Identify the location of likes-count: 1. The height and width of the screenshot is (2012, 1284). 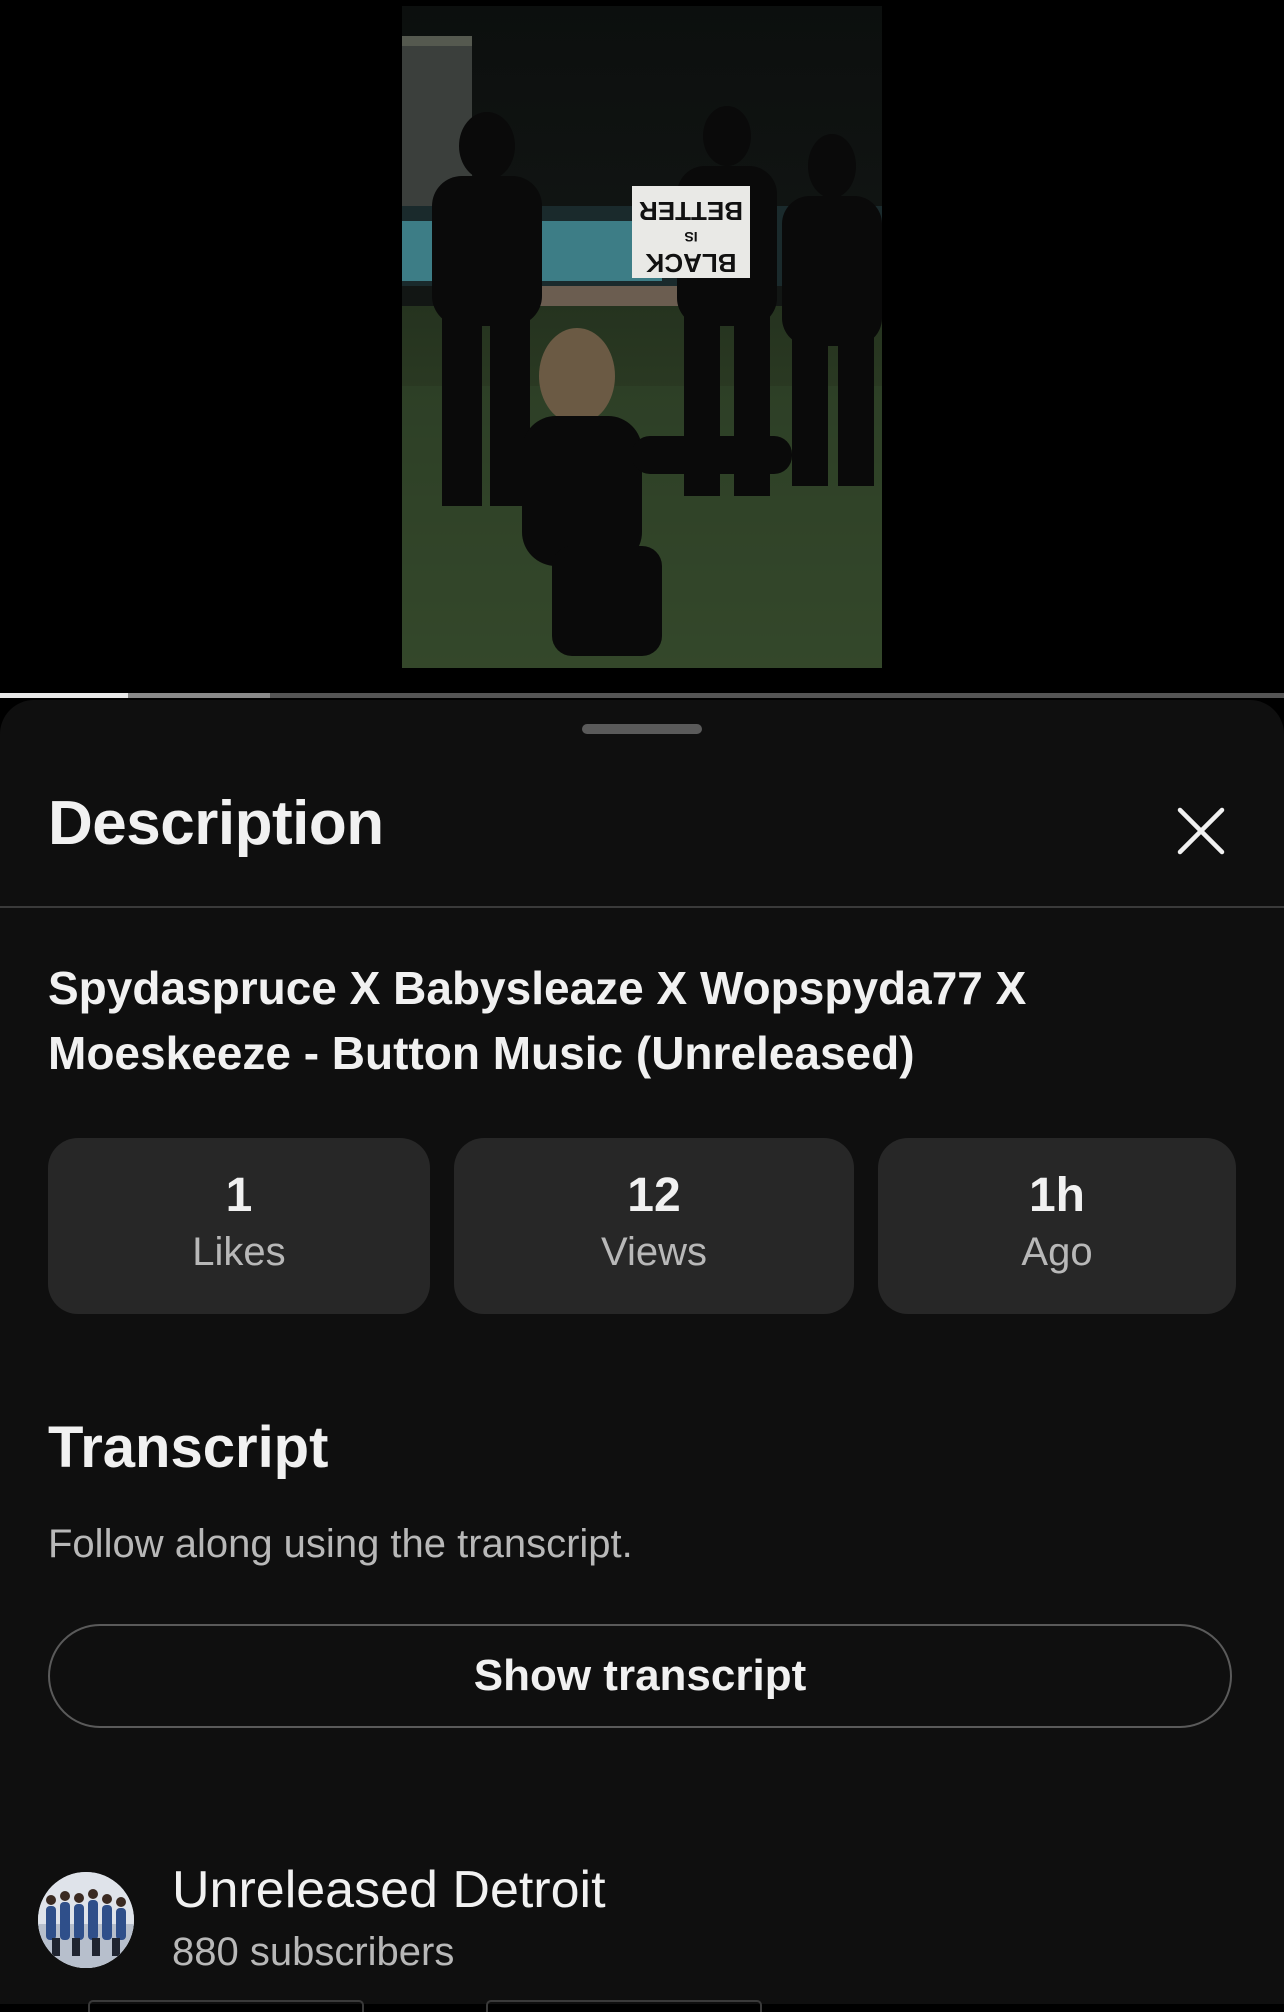
(239, 1195).